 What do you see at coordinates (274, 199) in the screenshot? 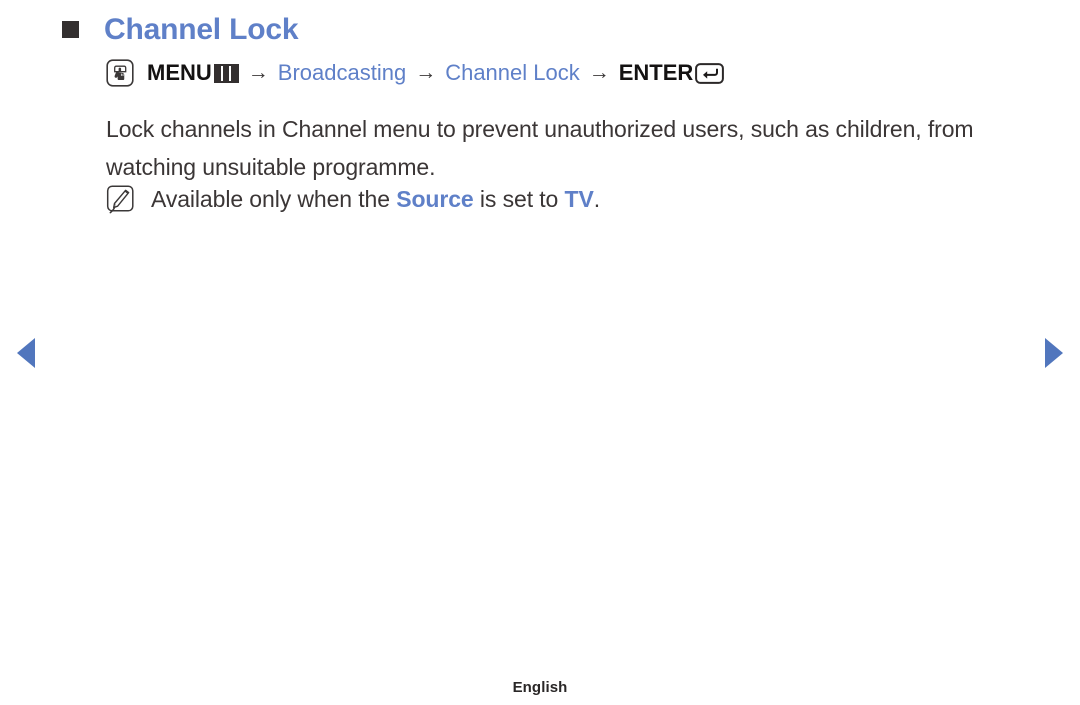
I see `note-text-before: Available only when the` at bounding box center [274, 199].